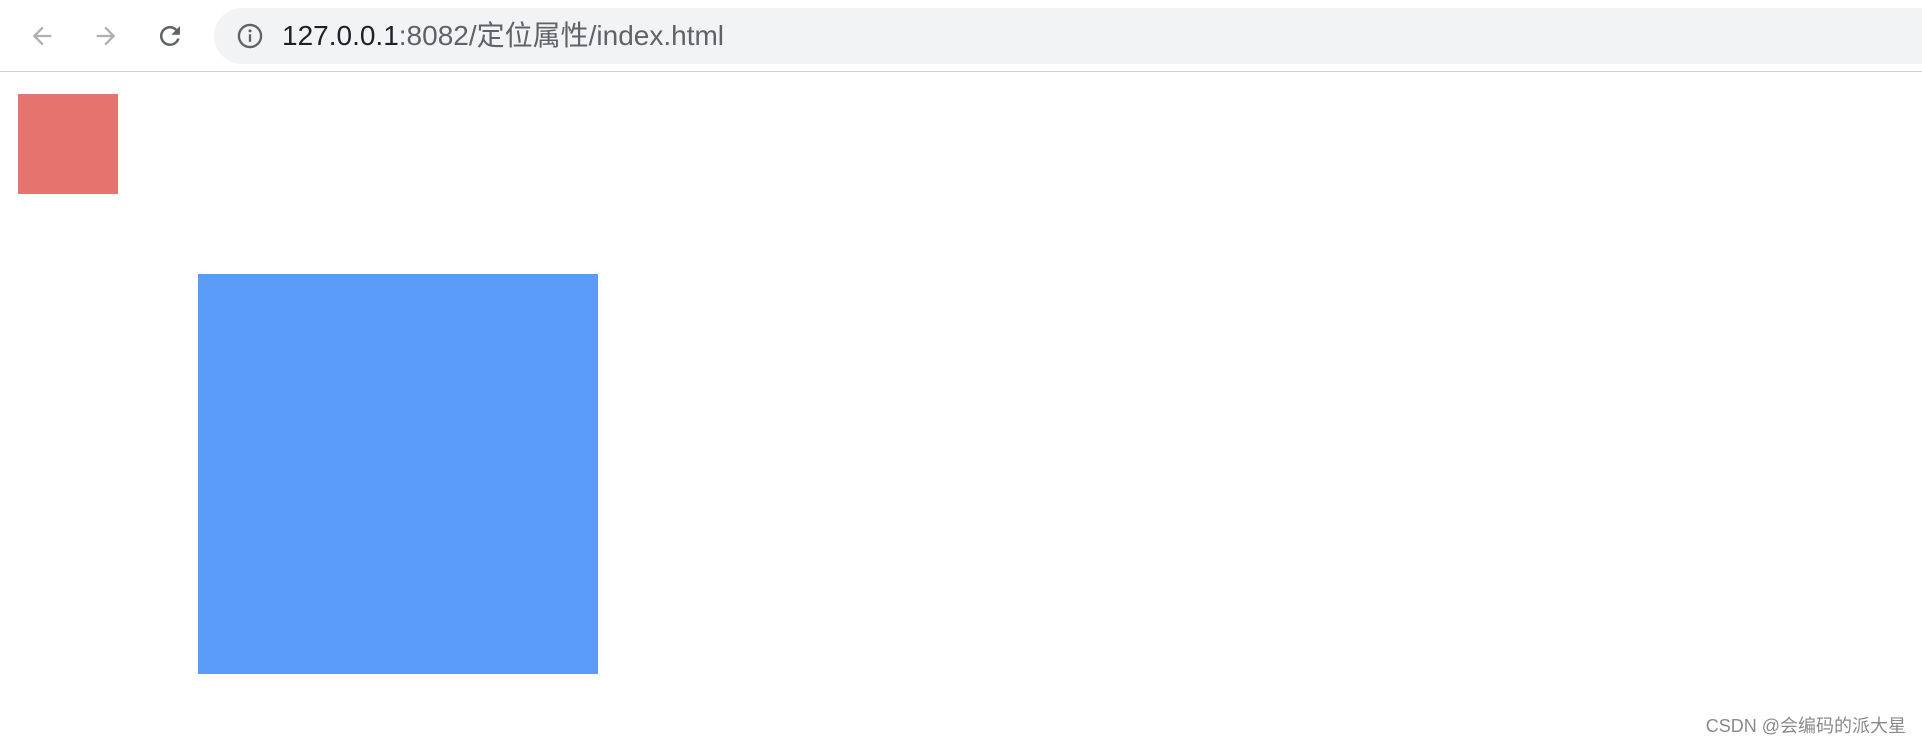 The image size is (1922, 744). What do you see at coordinates (340, 35) in the screenshot?
I see `url-host: 127.0.0.1` at bounding box center [340, 35].